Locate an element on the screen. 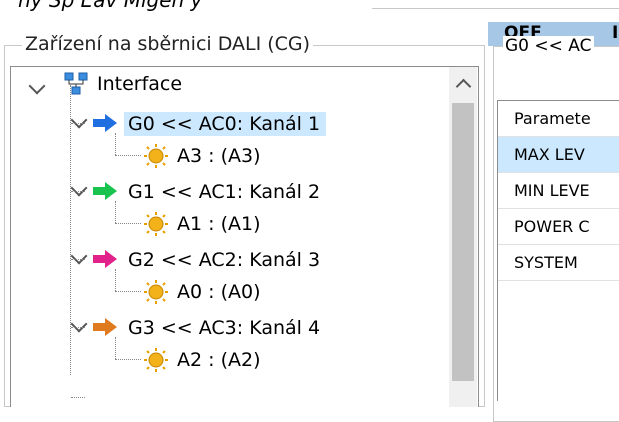 This screenshot has height=422, width=619. tree-root-label: Interface is located at coordinates (140, 84).